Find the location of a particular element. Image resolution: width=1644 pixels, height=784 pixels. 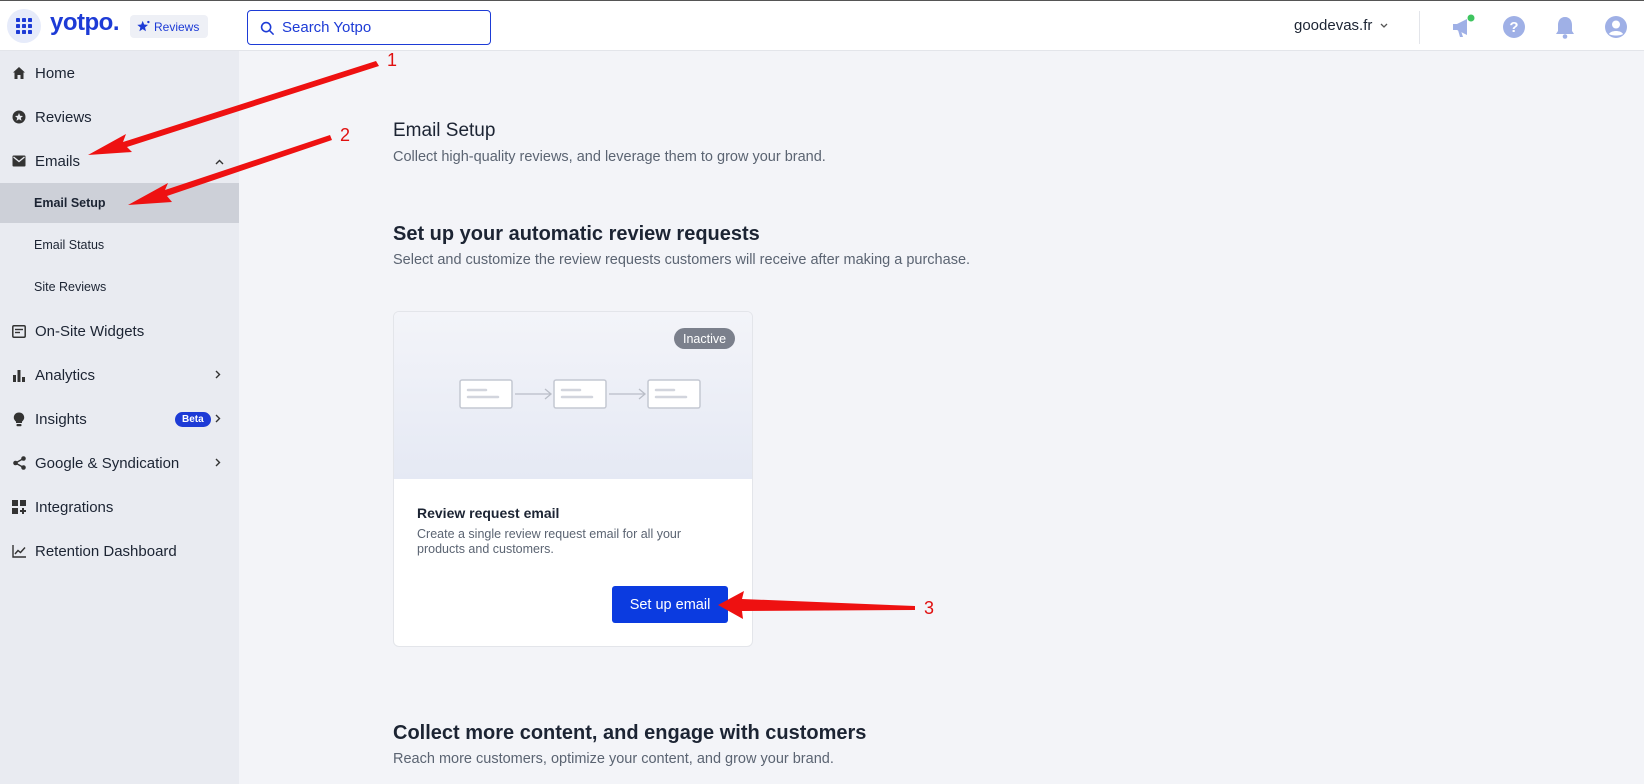

sidebar-item-analytics: Analytics is located at coordinates (119, 375).